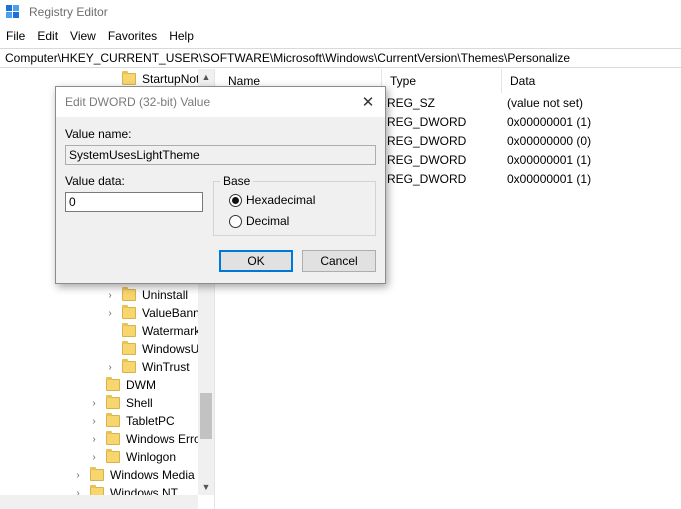 The height and width of the screenshot is (509, 681). Describe the element at coordinates (235, 200) in the screenshot. I see `radio-selected-icon` at that location.